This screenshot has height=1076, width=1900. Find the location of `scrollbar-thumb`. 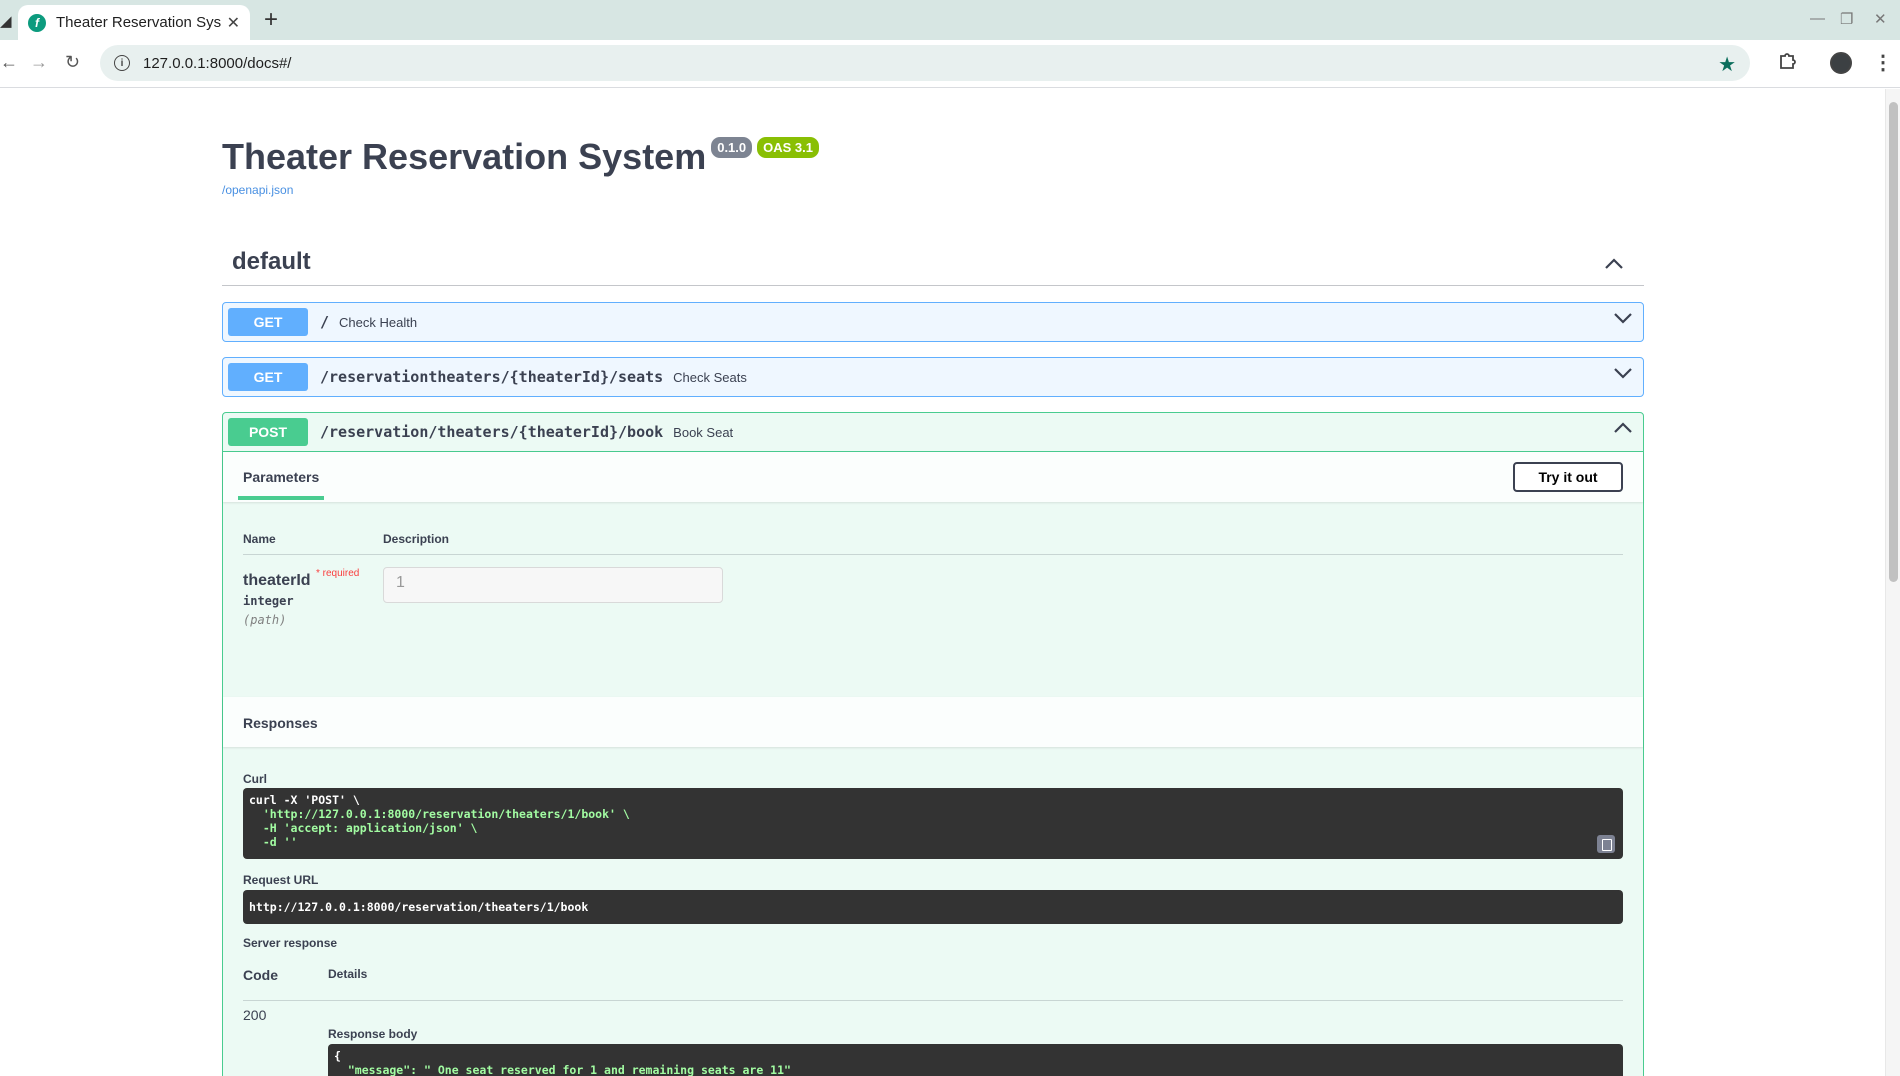

scrollbar-thumb is located at coordinates (1893, 342).